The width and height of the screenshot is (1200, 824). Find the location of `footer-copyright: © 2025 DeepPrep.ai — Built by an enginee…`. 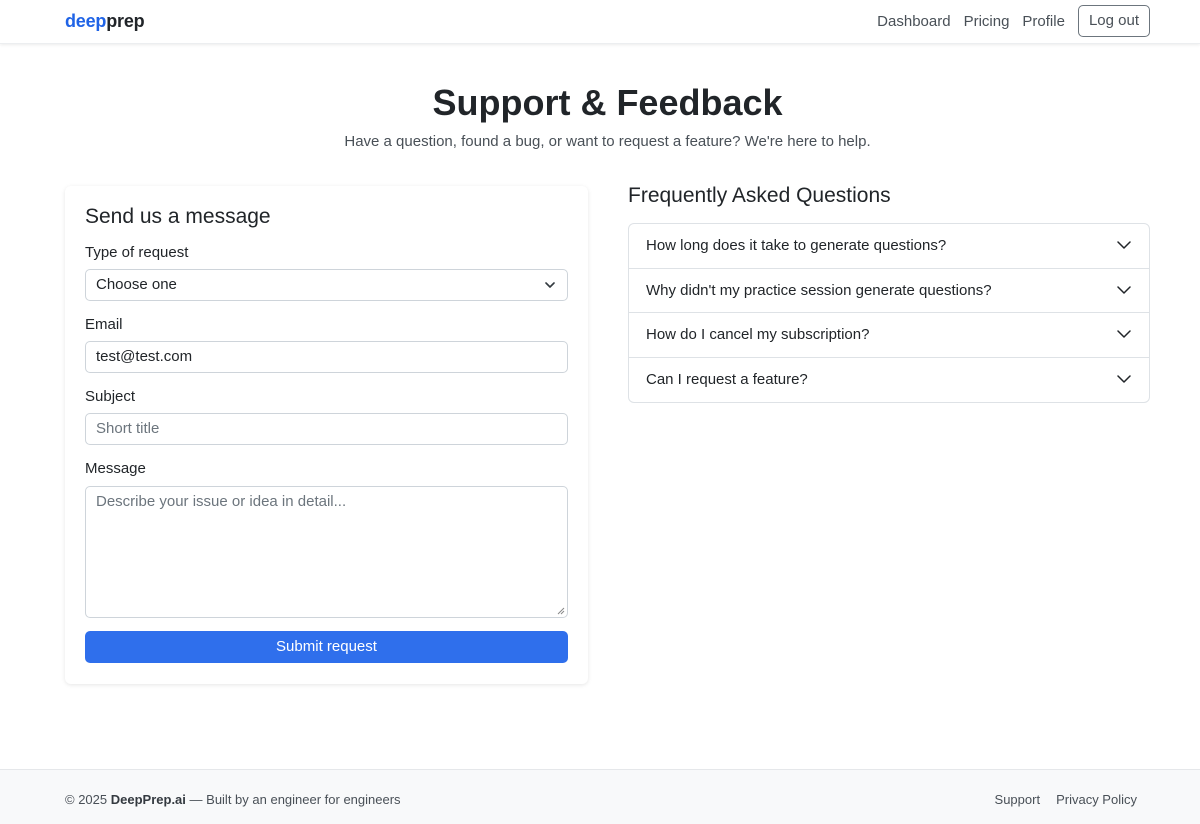

footer-copyright: © 2025 DeepPrep.ai — Built by an enginee… is located at coordinates (233, 799).